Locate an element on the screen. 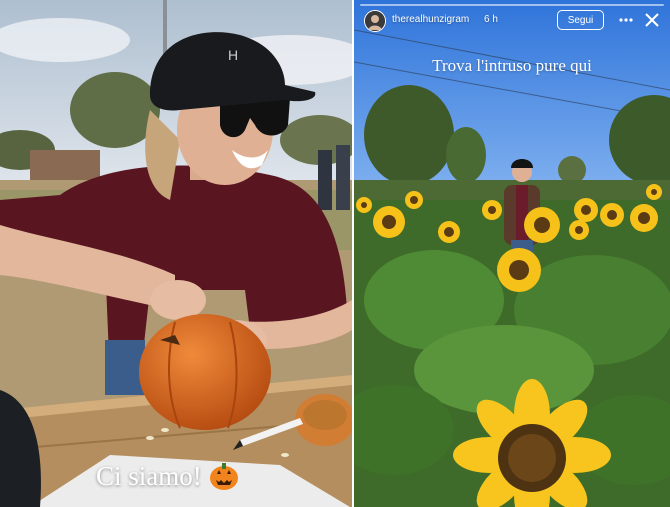 This screenshot has width=670, height=507. caption-text: Ci siamo! is located at coordinates (149, 475).